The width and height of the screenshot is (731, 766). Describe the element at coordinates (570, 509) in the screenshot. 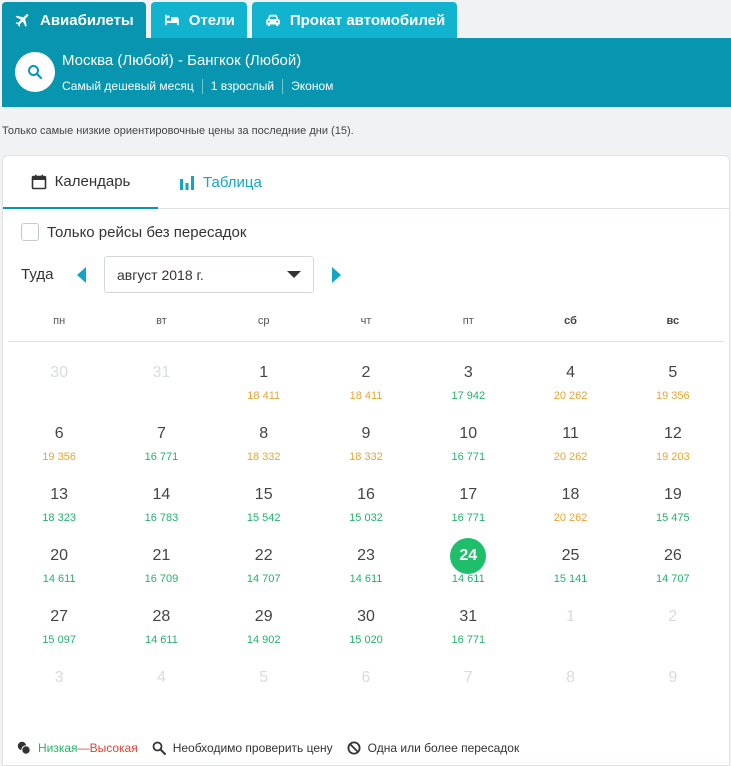

I see `calendar-day: 18 20 262` at that location.